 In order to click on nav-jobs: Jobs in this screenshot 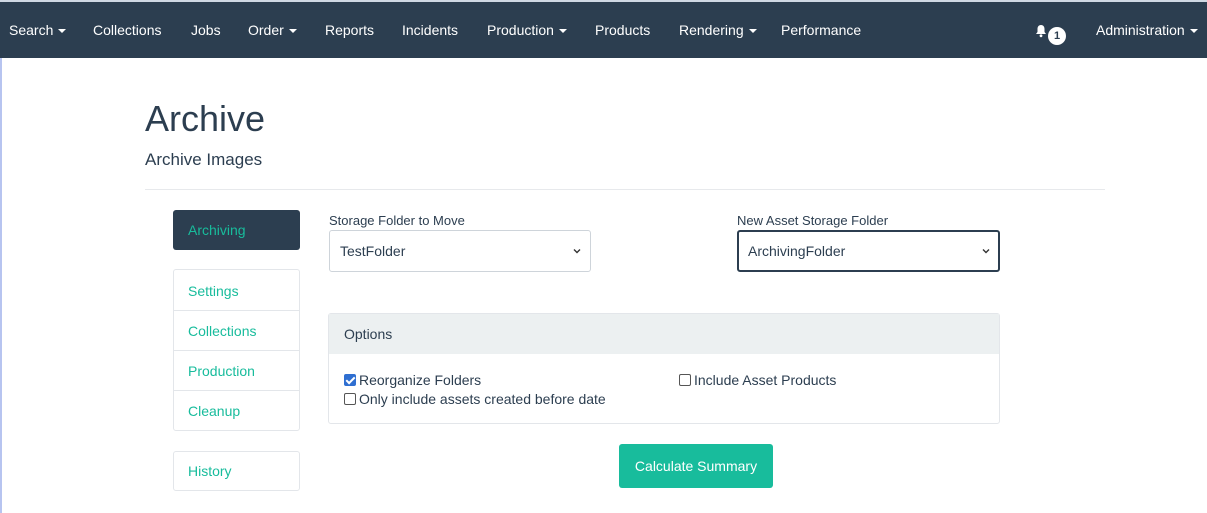, I will do `click(206, 31)`.